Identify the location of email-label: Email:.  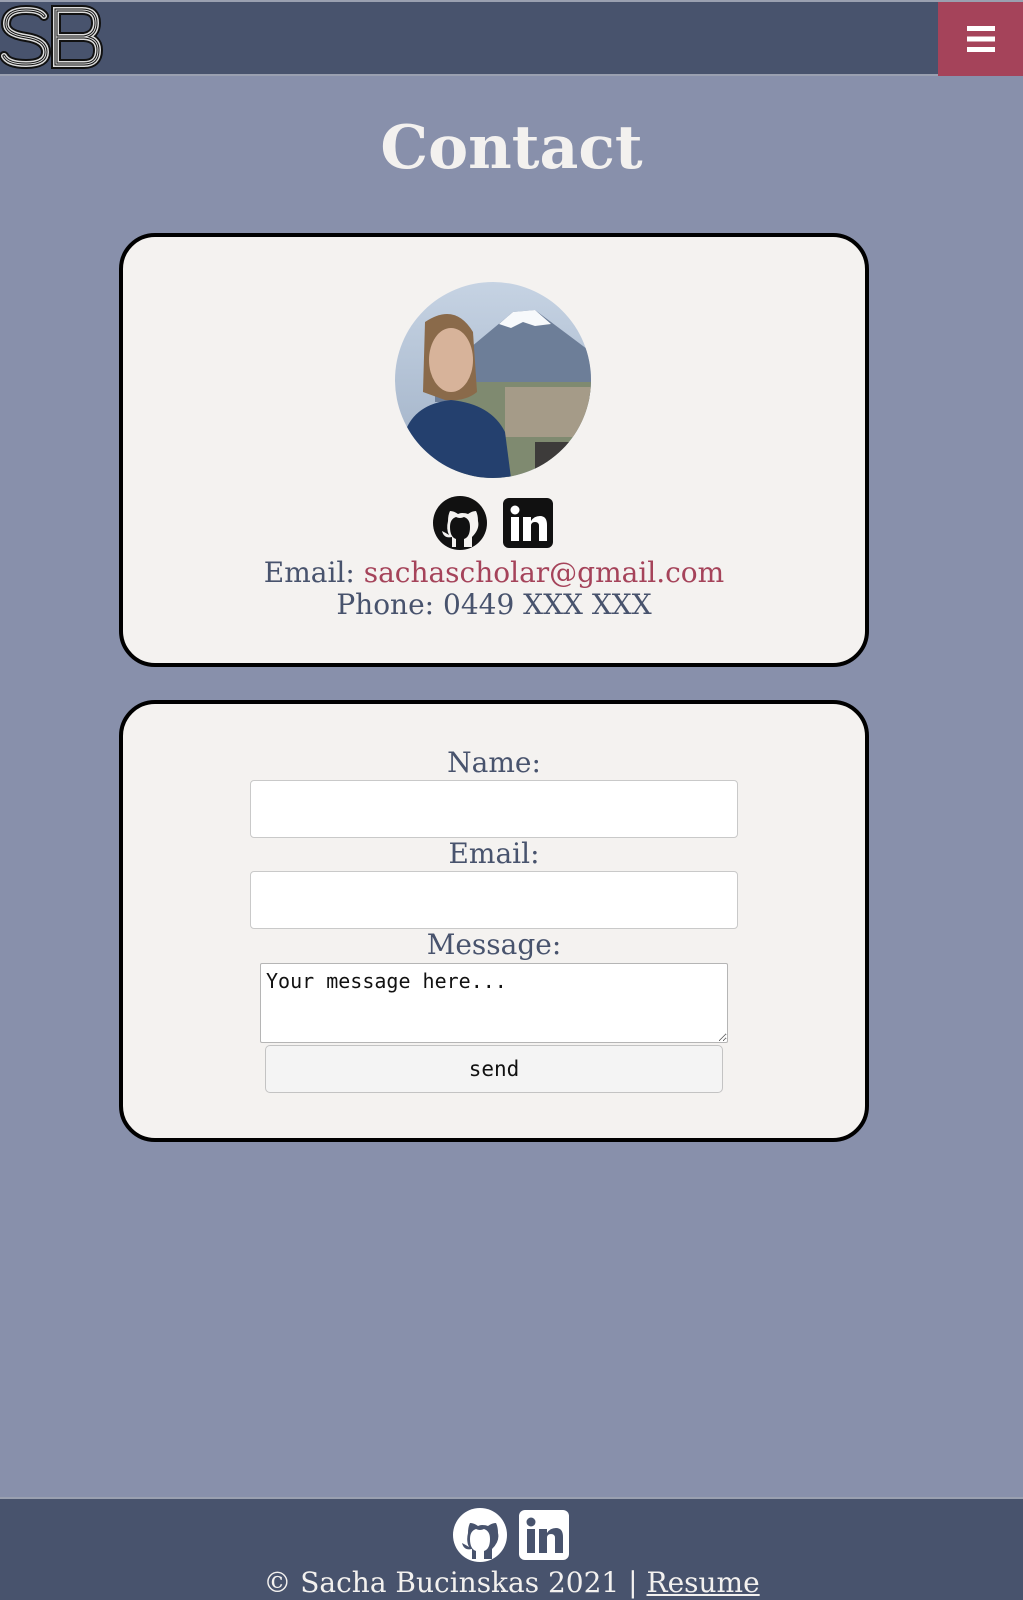
(313, 572).